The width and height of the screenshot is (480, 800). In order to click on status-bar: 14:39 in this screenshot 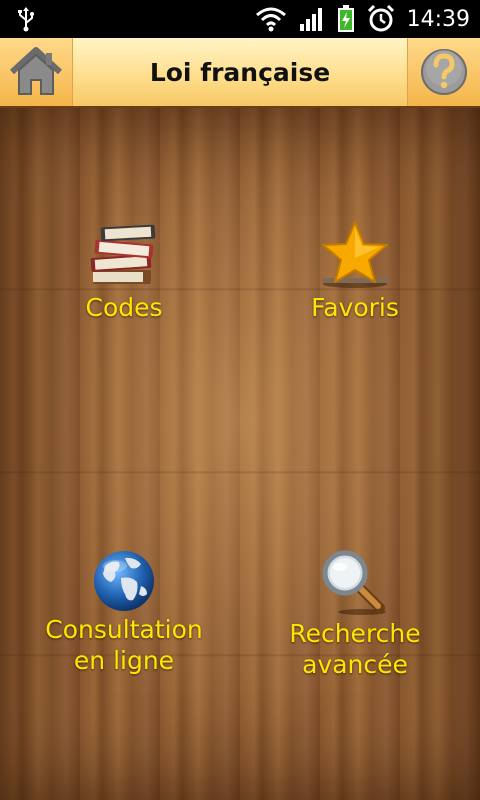, I will do `click(240, 19)`.